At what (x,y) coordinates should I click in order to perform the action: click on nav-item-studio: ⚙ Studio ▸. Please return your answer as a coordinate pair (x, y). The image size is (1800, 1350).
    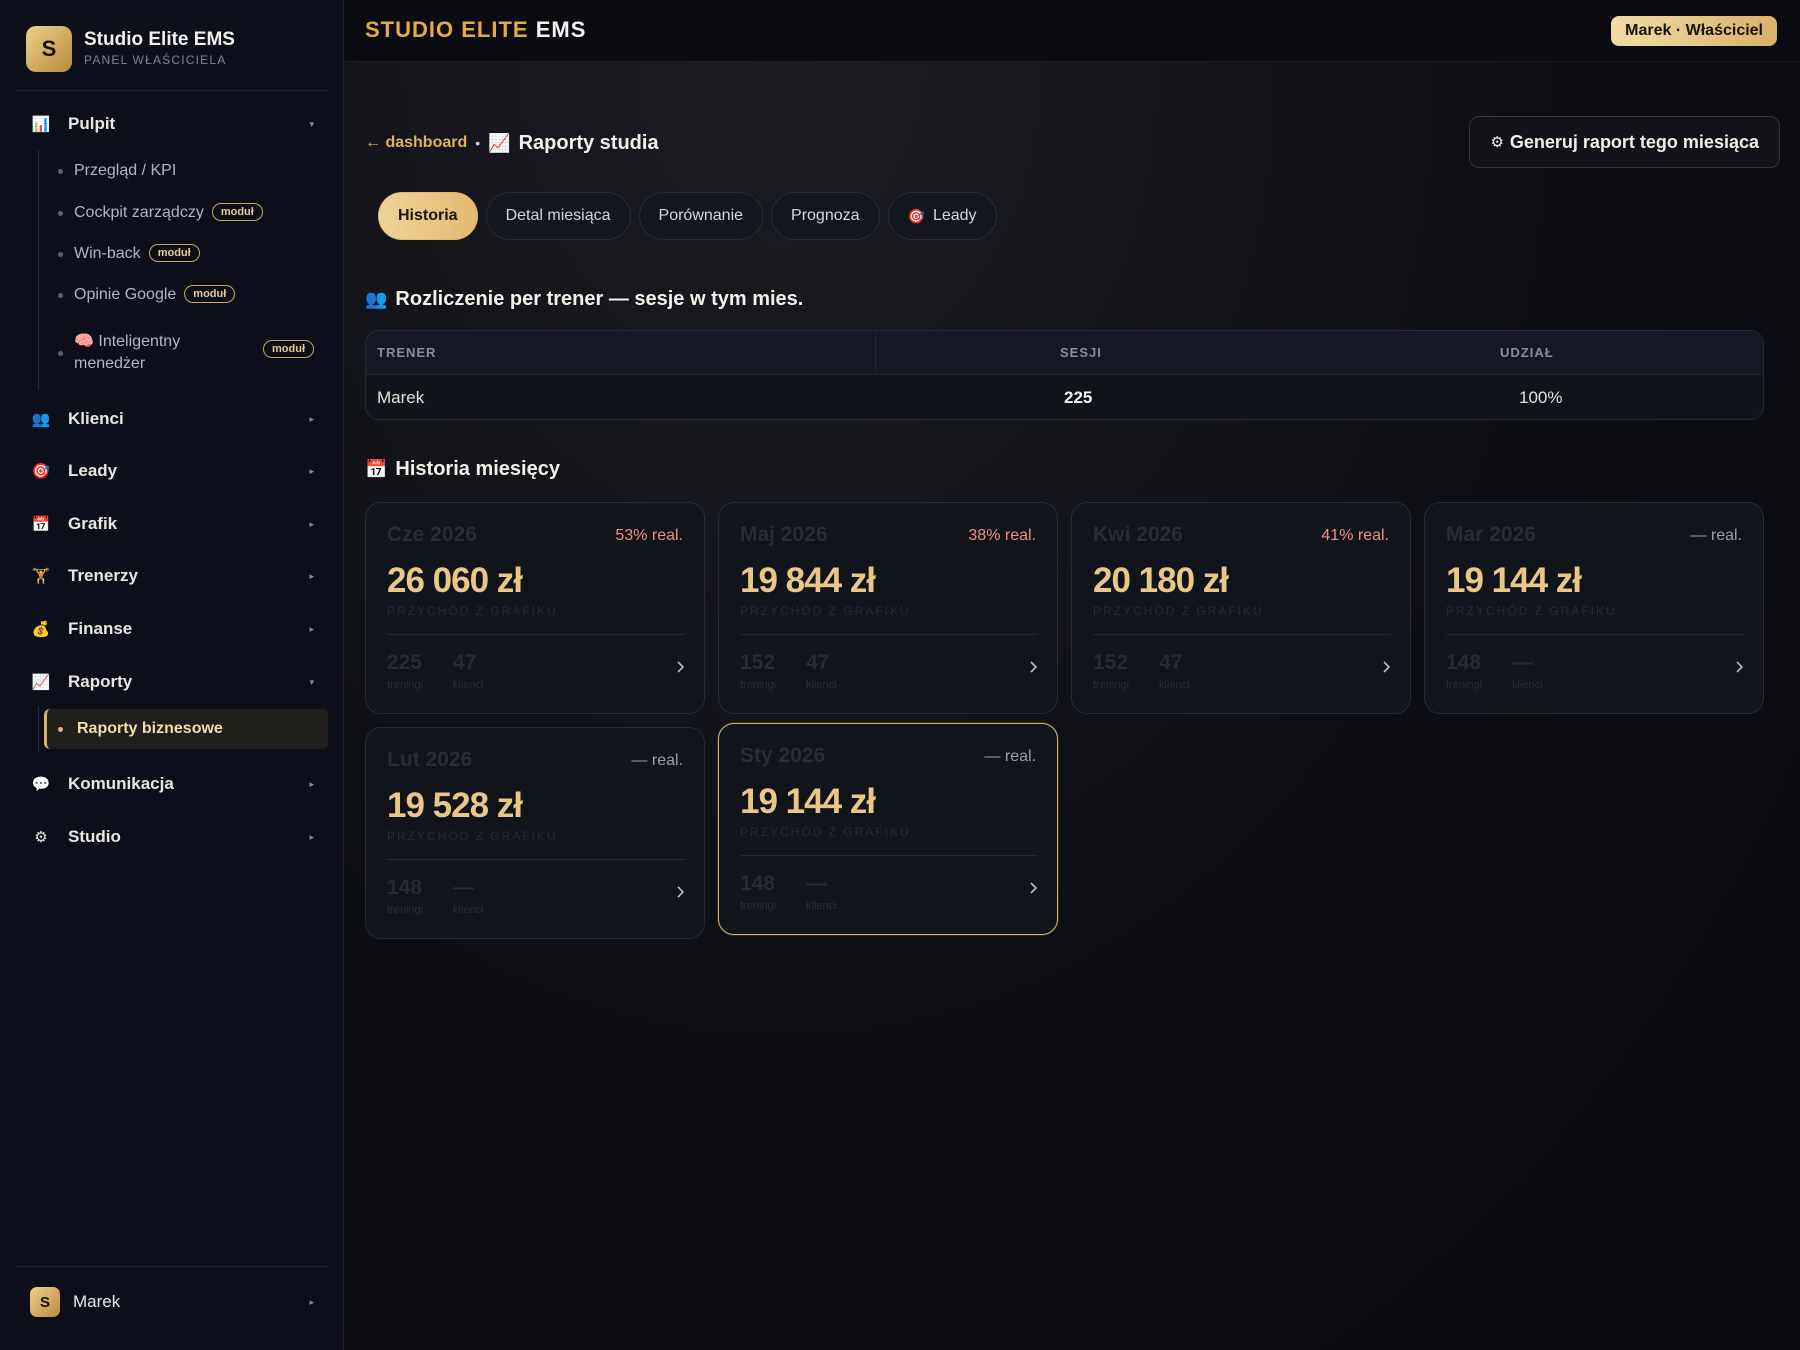
    Looking at the image, I should click on (172, 837).